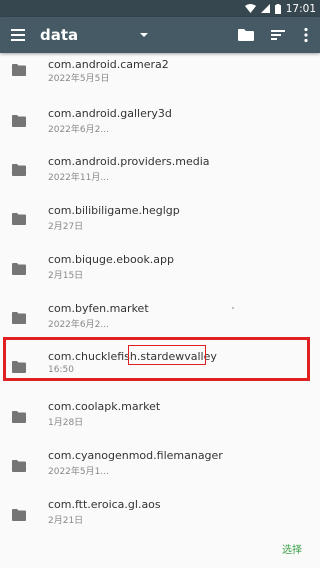 The image size is (320, 568). What do you see at coordinates (104, 406) in the screenshot?
I see `folder-name: com.coolapk.market` at bounding box center [104, 406].